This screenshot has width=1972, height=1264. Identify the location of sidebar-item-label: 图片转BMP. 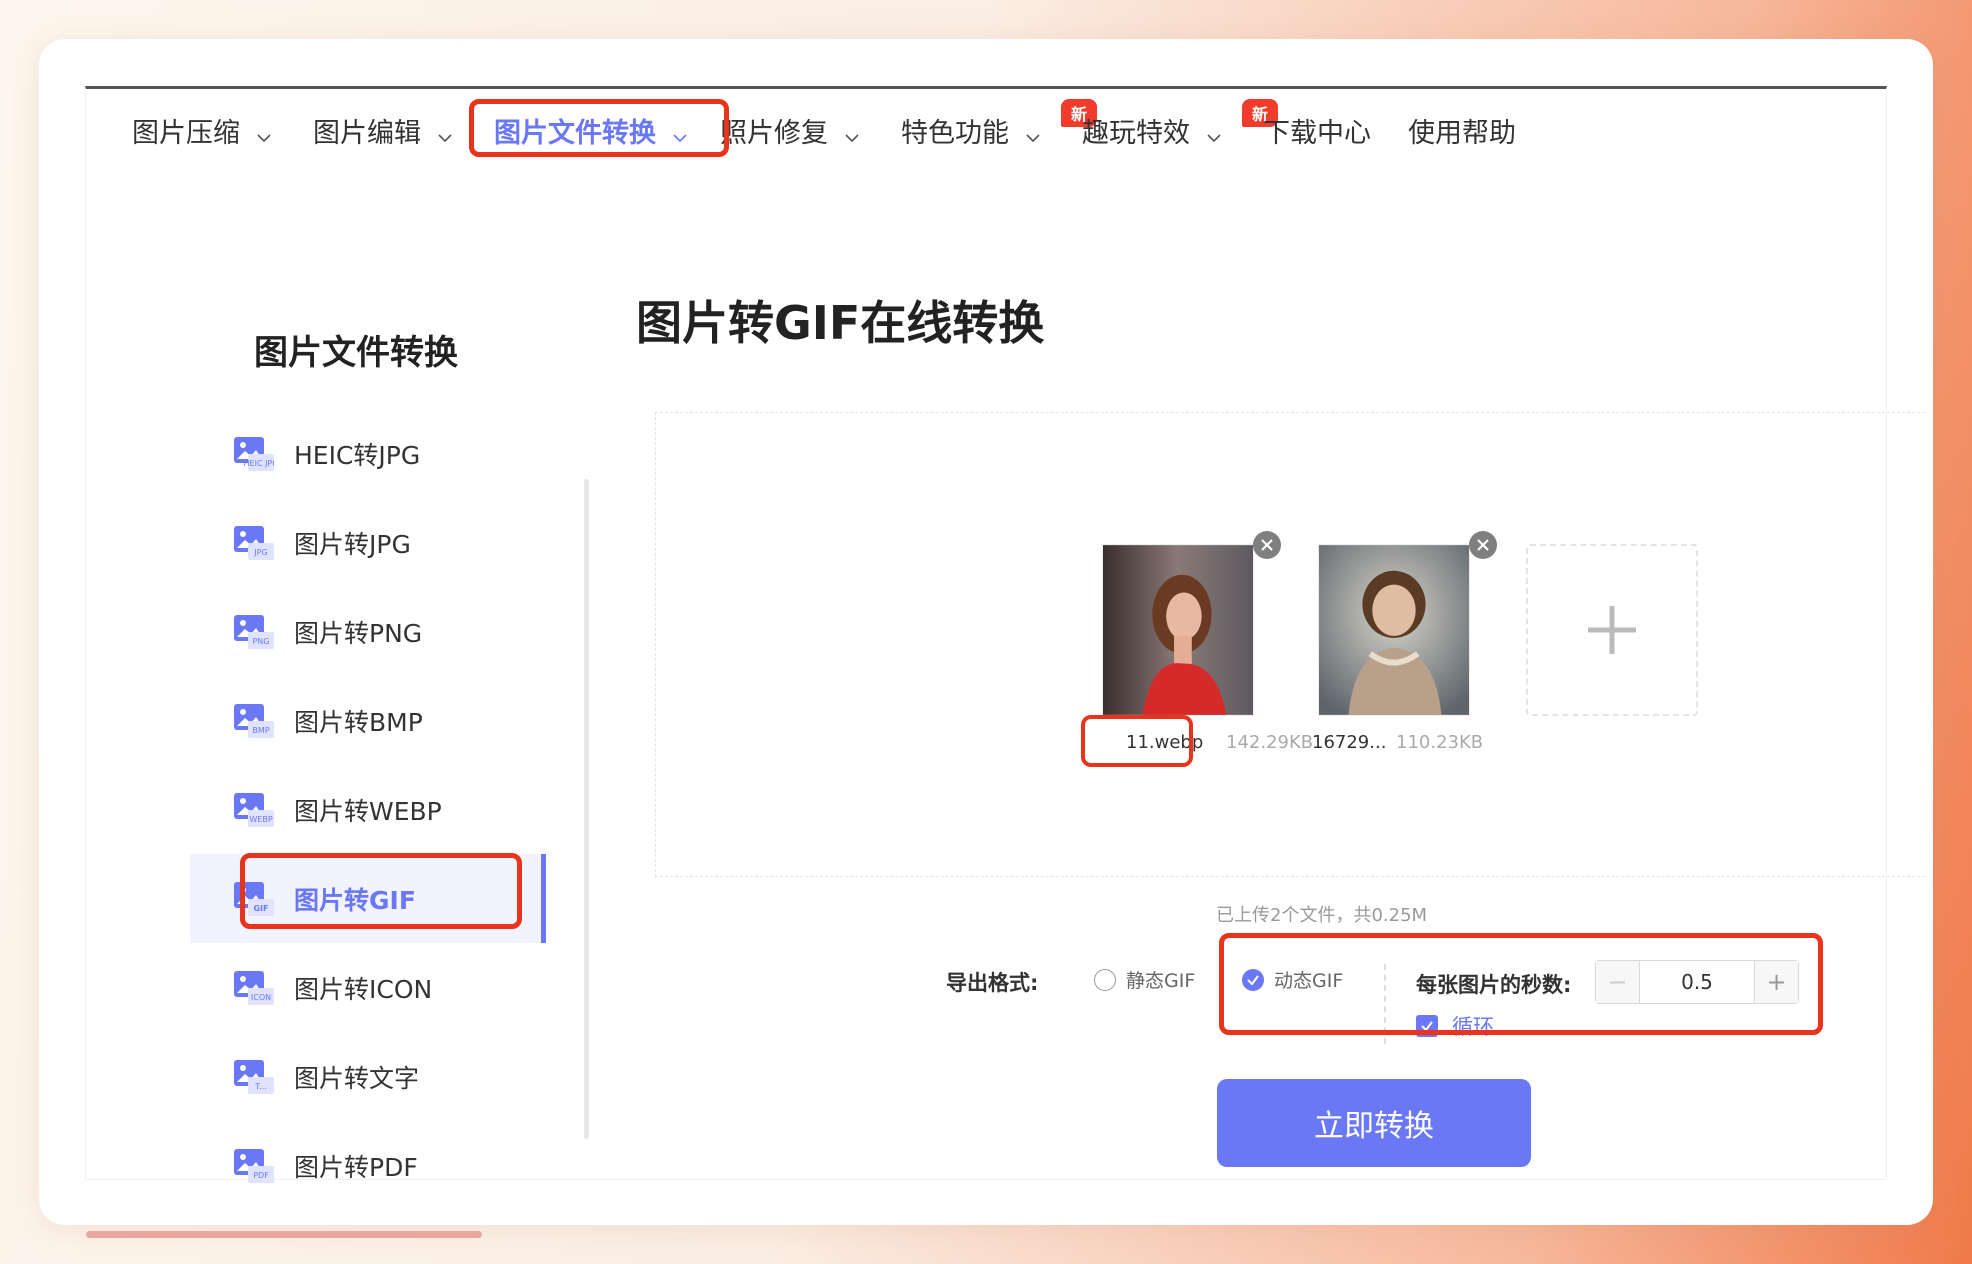
(358, 722).